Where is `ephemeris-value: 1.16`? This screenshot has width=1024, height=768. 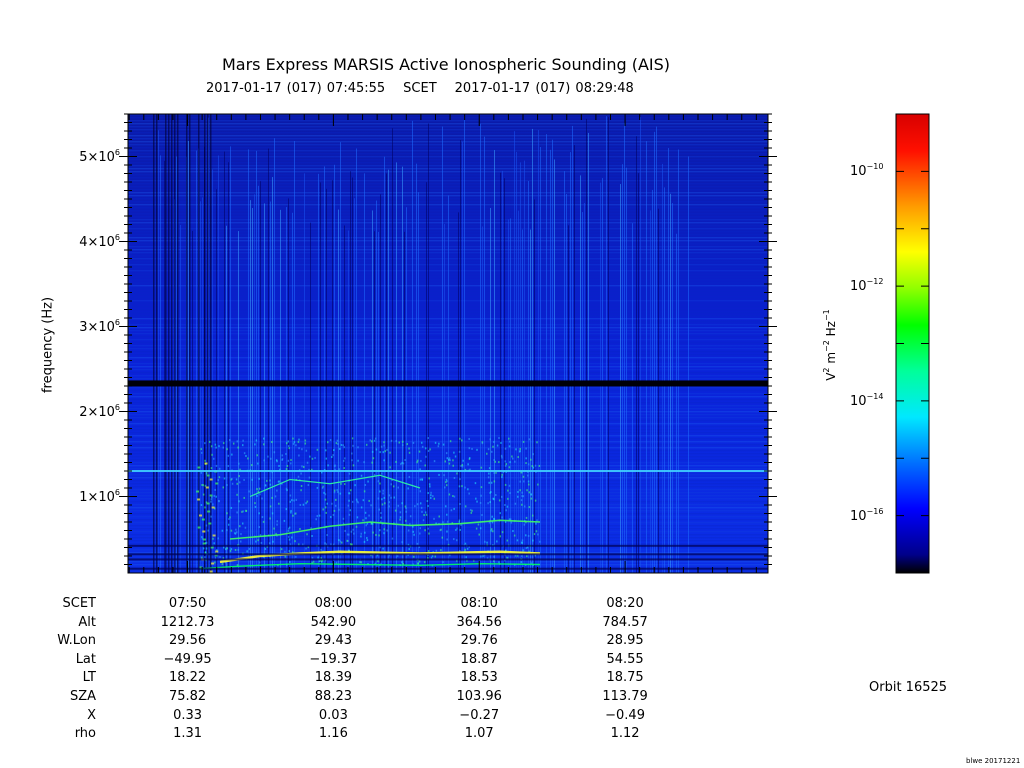
ephemeris-value: 1.16 is located at coordinates (333, 734).